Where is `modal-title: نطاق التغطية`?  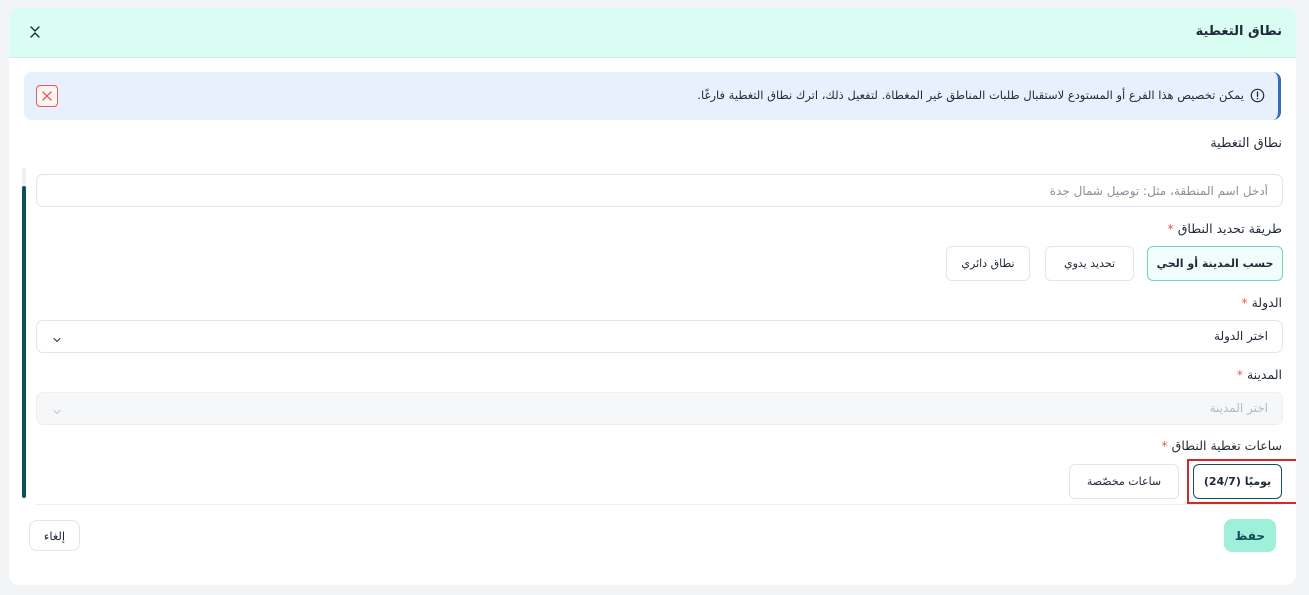 modal-title: نطاق التغطية is located at coordinates (1238, 31).